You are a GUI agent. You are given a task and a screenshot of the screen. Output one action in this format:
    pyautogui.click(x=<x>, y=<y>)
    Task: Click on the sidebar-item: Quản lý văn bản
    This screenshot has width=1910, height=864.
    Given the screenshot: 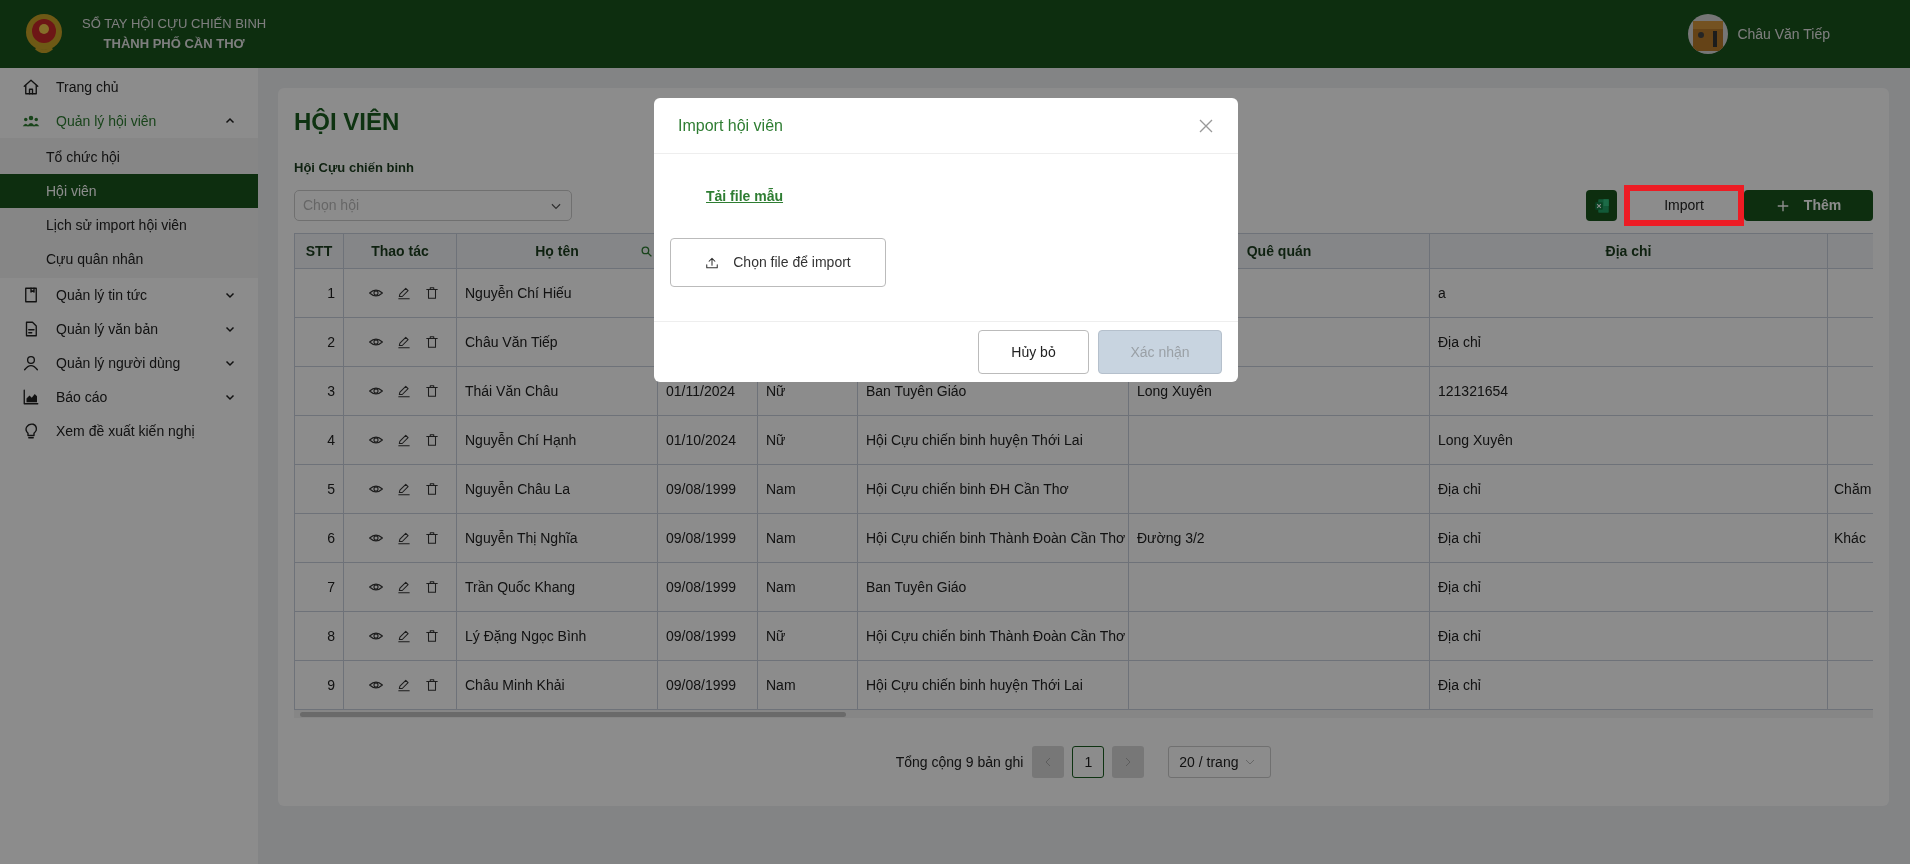 What is the action you would take?
    pyautogui.click(x=129, y=329)
    